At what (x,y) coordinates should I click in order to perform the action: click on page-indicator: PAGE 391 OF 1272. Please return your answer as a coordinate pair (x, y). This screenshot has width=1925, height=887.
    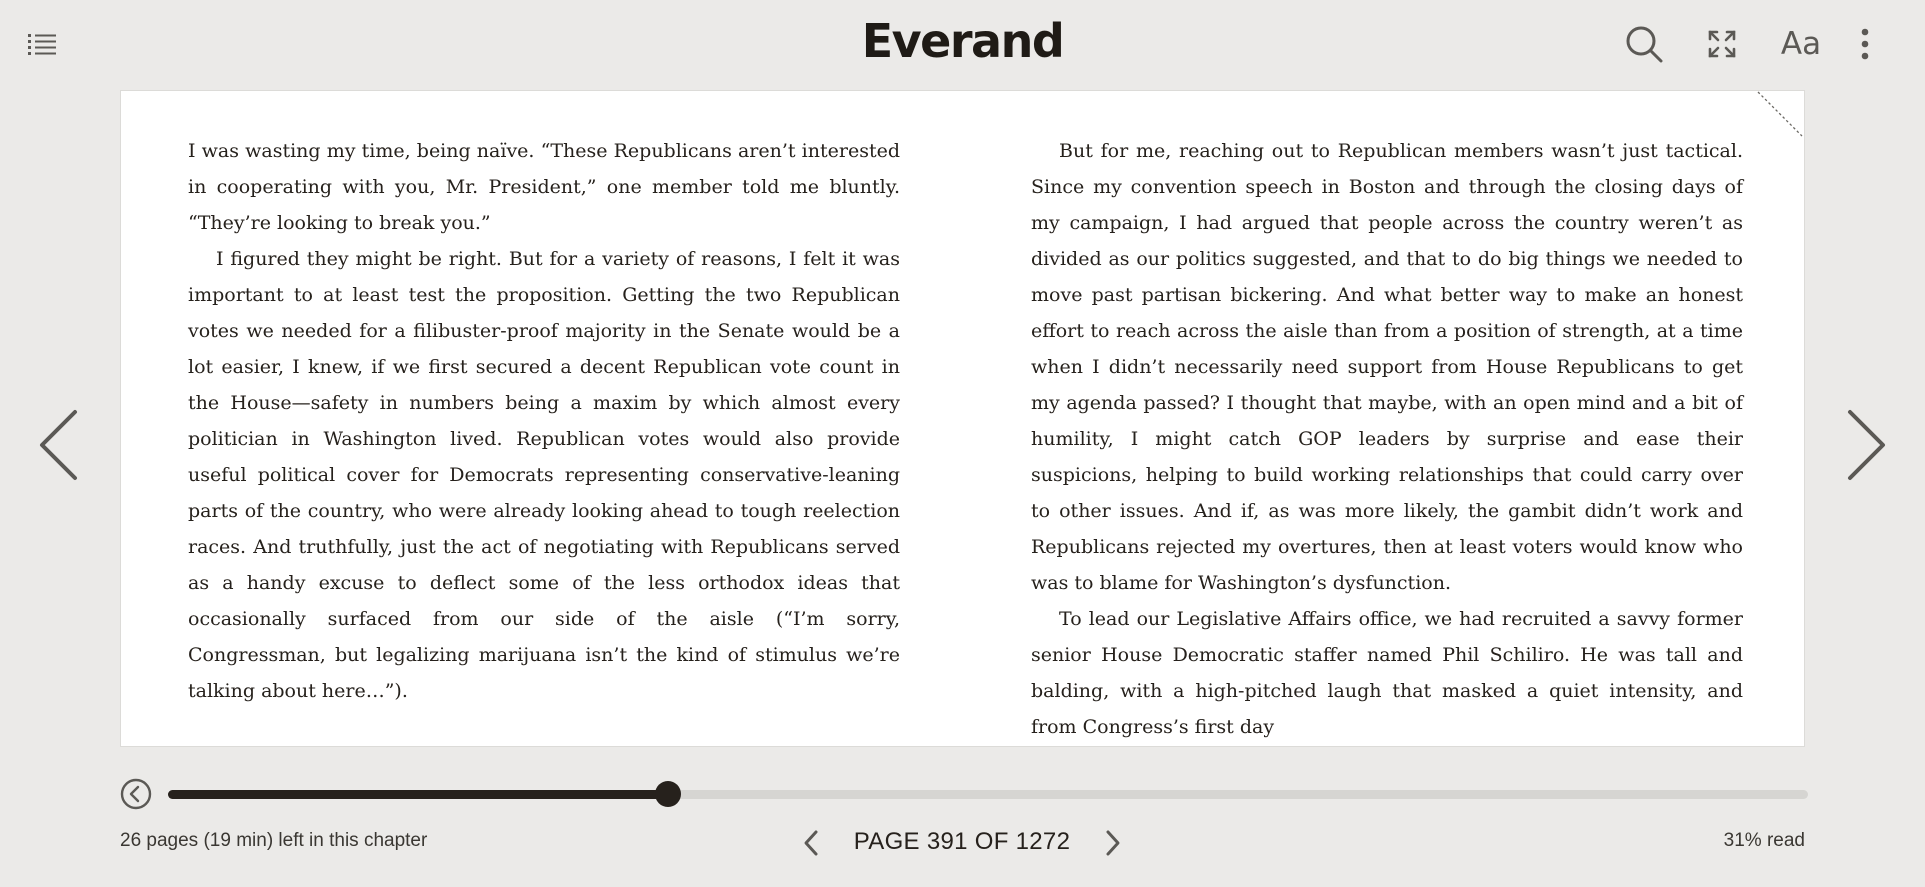
    Looking at the image, I should click on (962, 841).